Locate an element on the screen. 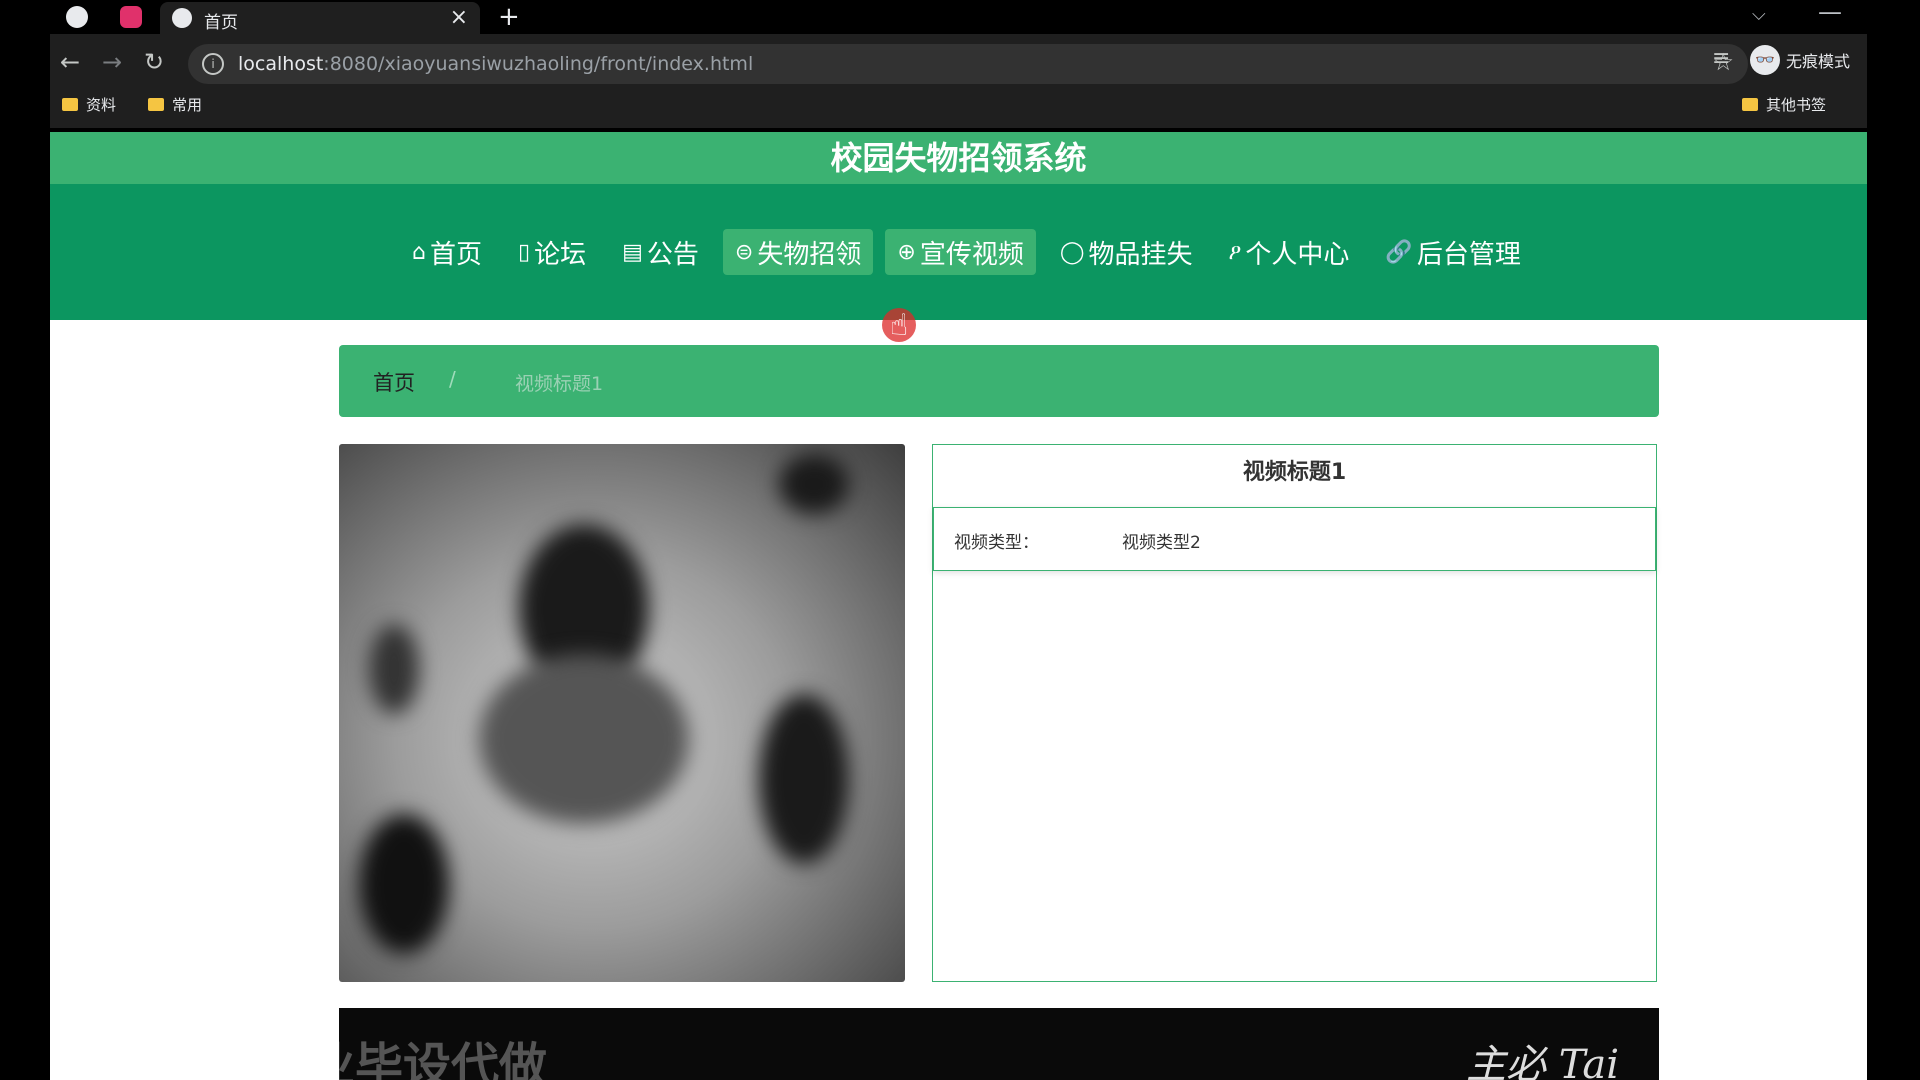  breadcrumb-current: 视频标题1 is located at coordinates (559, 384).